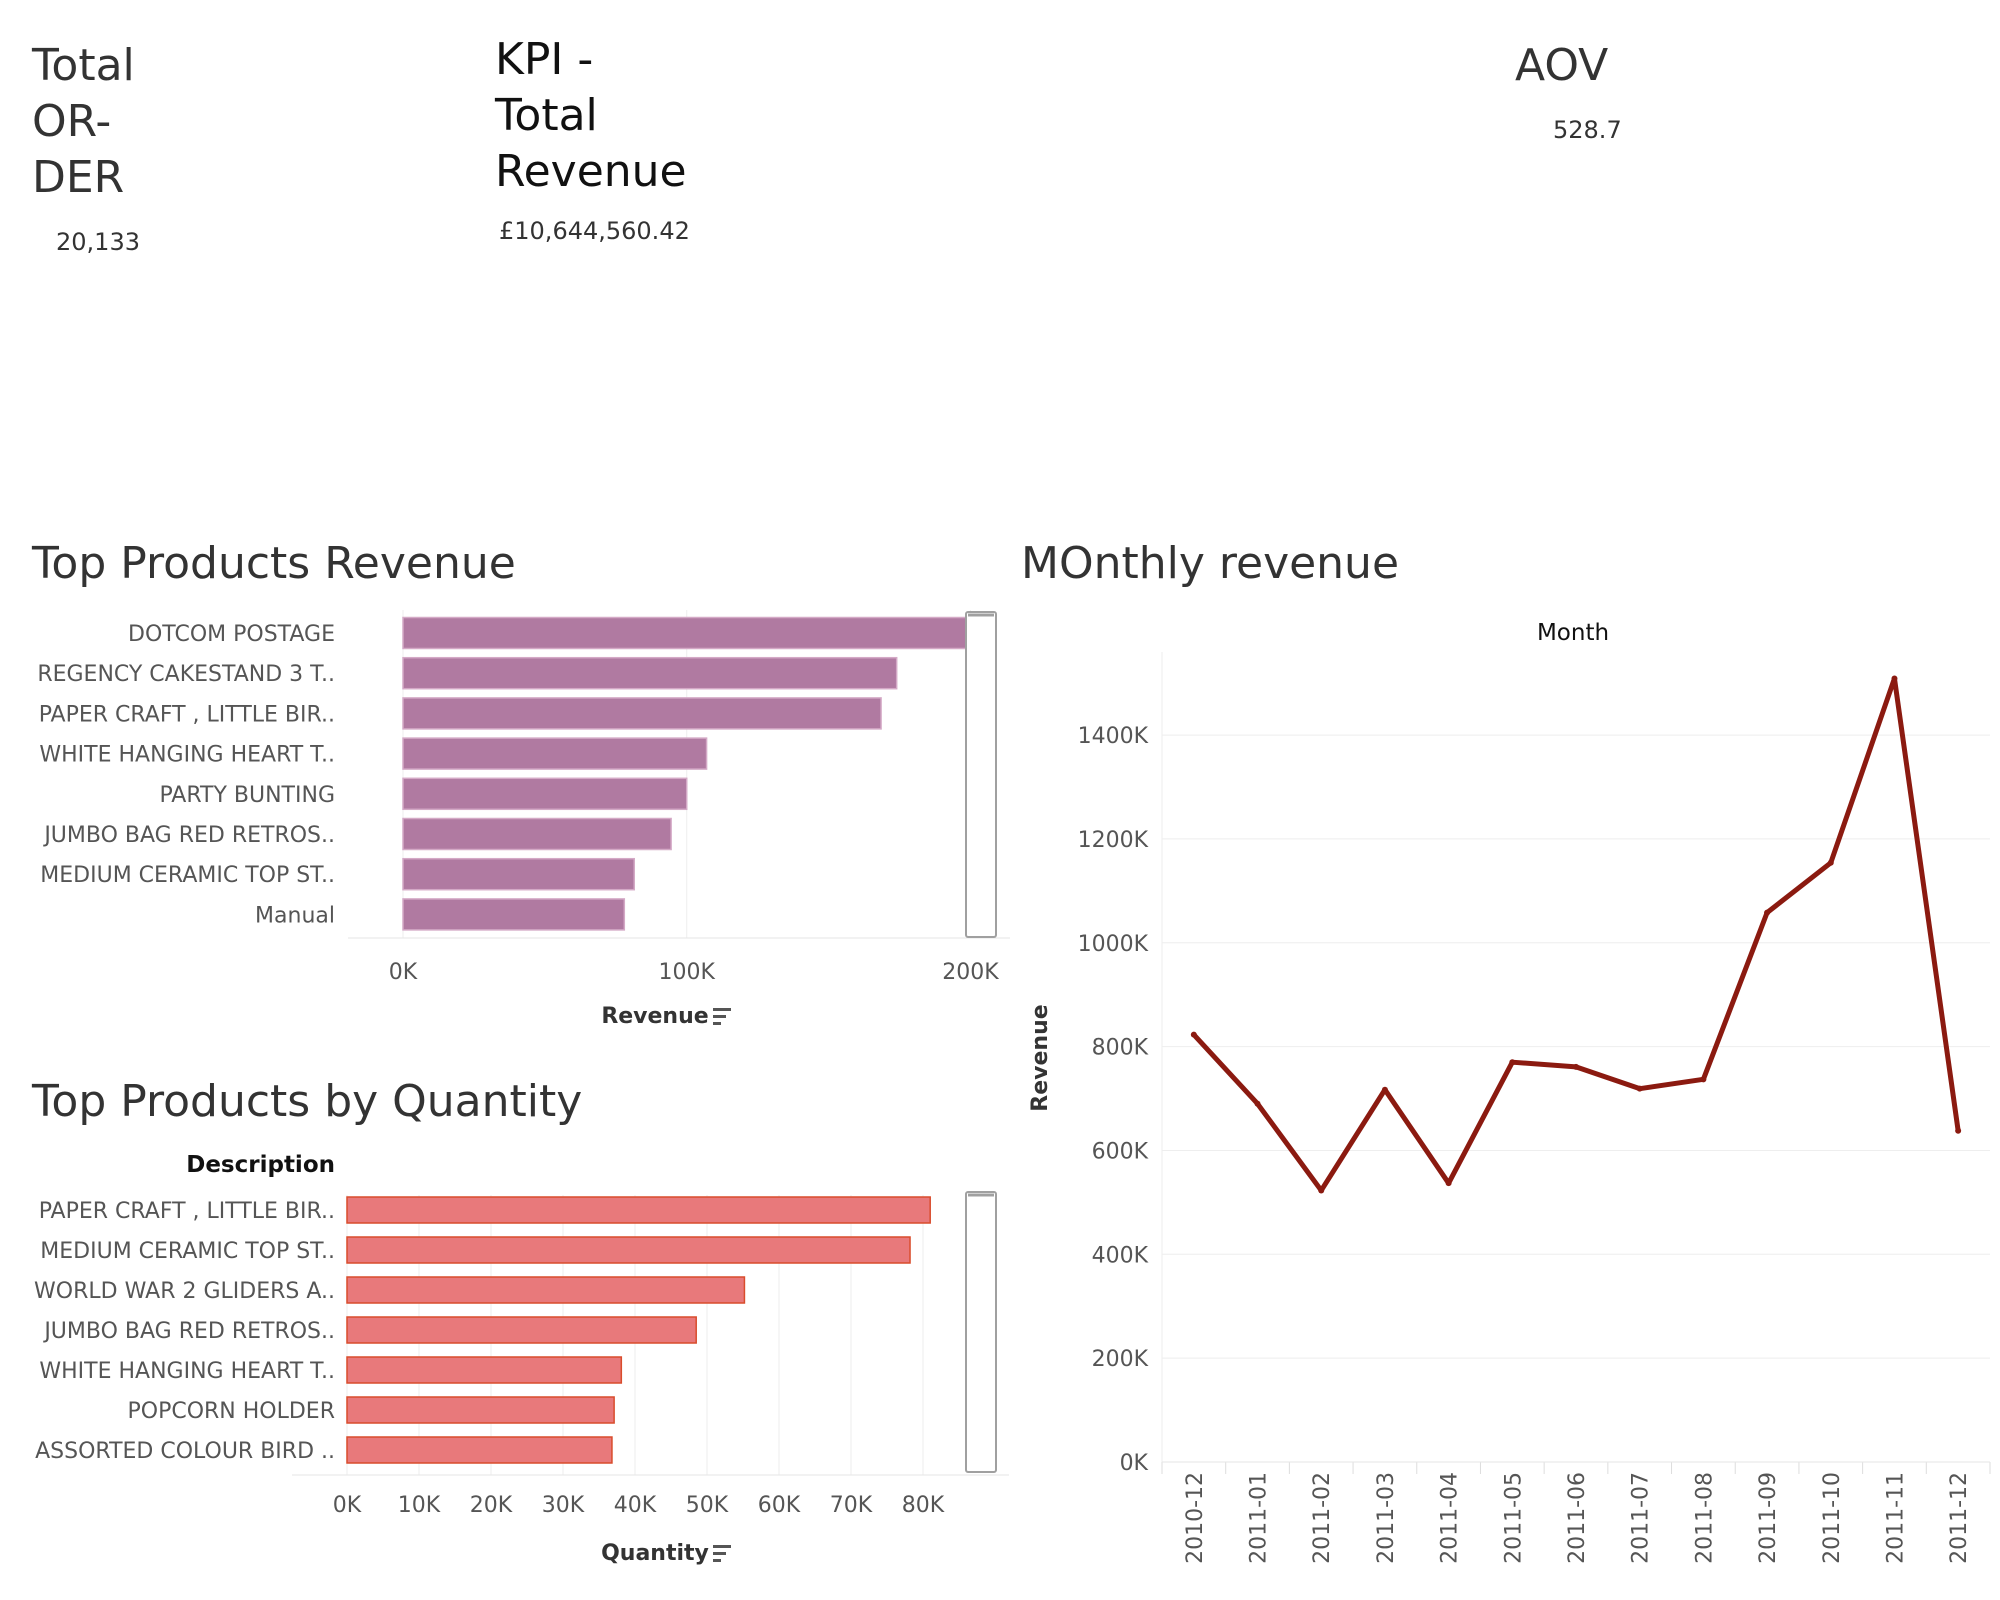 The width and height of the screenshot is (2000, 1600). What do you see at coordinates (1573, 633) in the screenshot?
I see `column-header: Month` at bounding box center [1573, 633].